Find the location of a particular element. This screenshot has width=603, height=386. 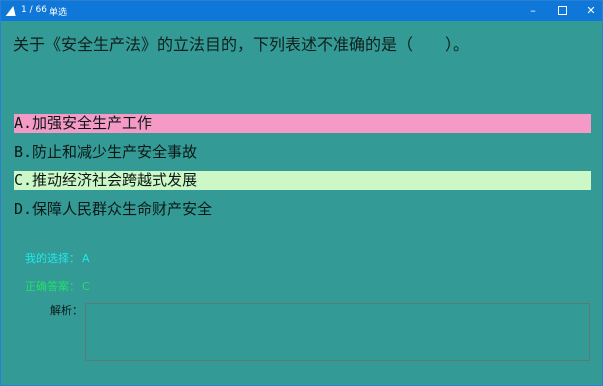

app-icon is located at coordinates (12, 11).